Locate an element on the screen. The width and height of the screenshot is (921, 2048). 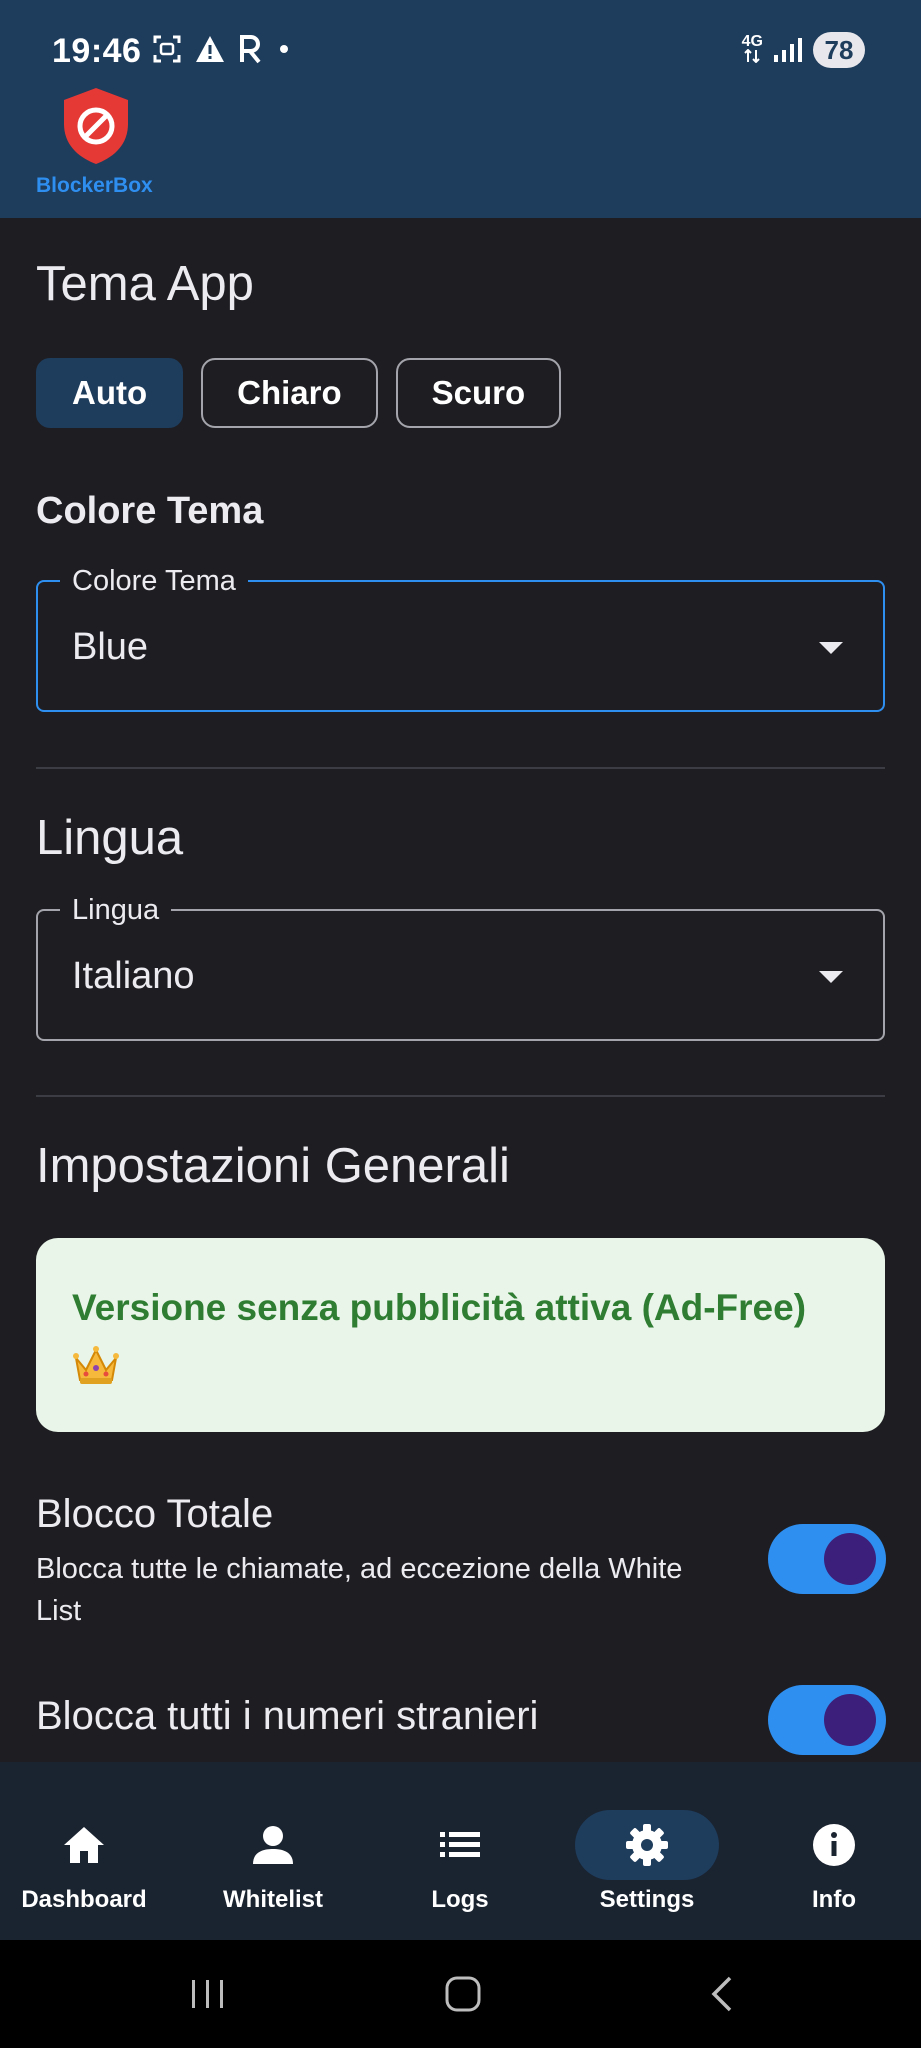
nav-info: Info is located at coordinates (834, 1851).